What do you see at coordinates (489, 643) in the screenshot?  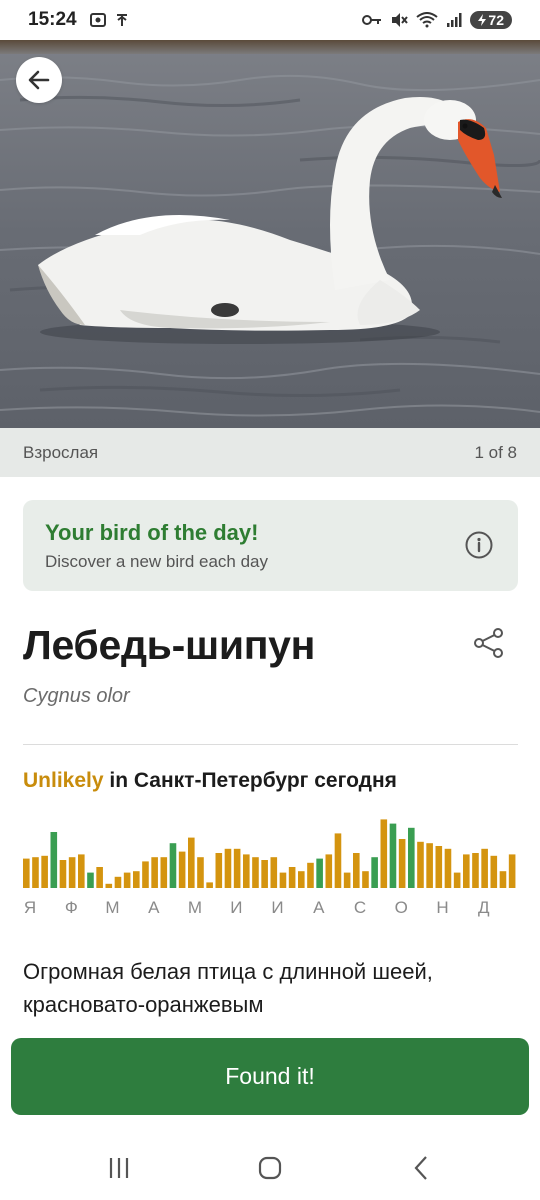 I see `share-icon` at bounding box center [489, 643].